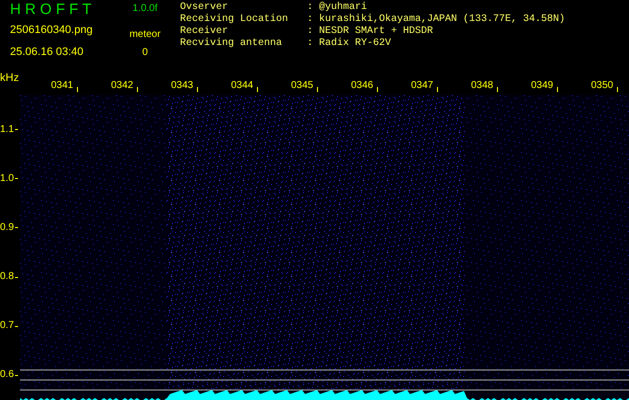 The image size is (629, 400). Describe the element at coordinates (145, 53) in the screenshot. I see `counter-value: 0` at that location.